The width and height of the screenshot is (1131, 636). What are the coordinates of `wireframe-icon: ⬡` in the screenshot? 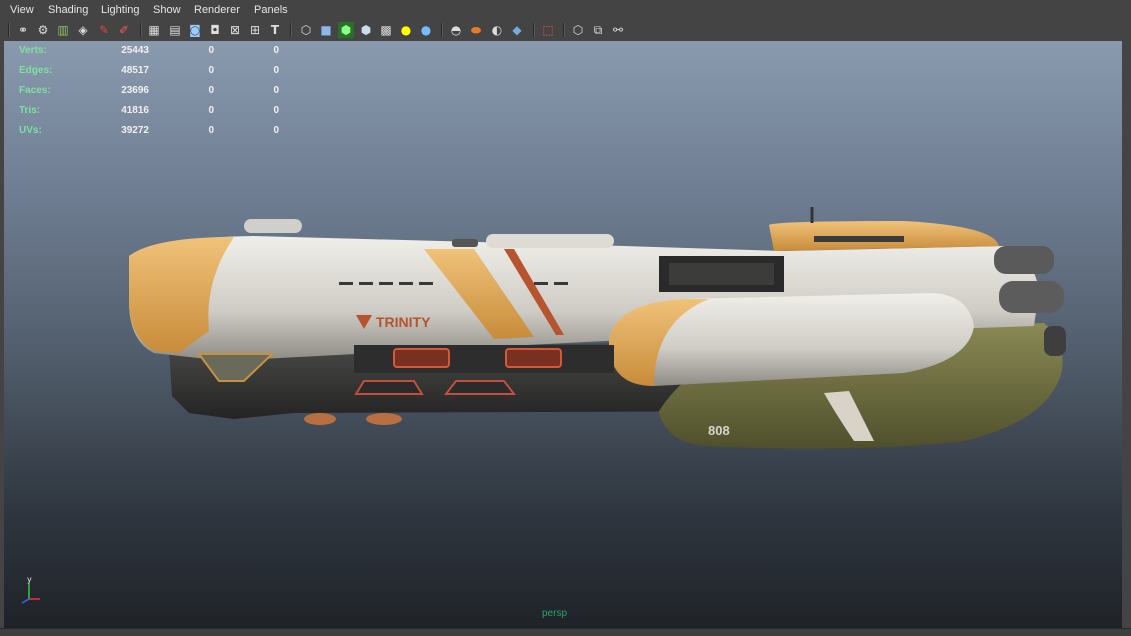 It's located at (306, 30).